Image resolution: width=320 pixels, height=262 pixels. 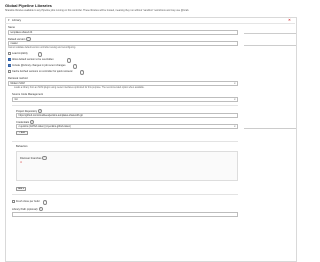 I want to click on load-implicitly-checkbox, so click(x=9, y=53).